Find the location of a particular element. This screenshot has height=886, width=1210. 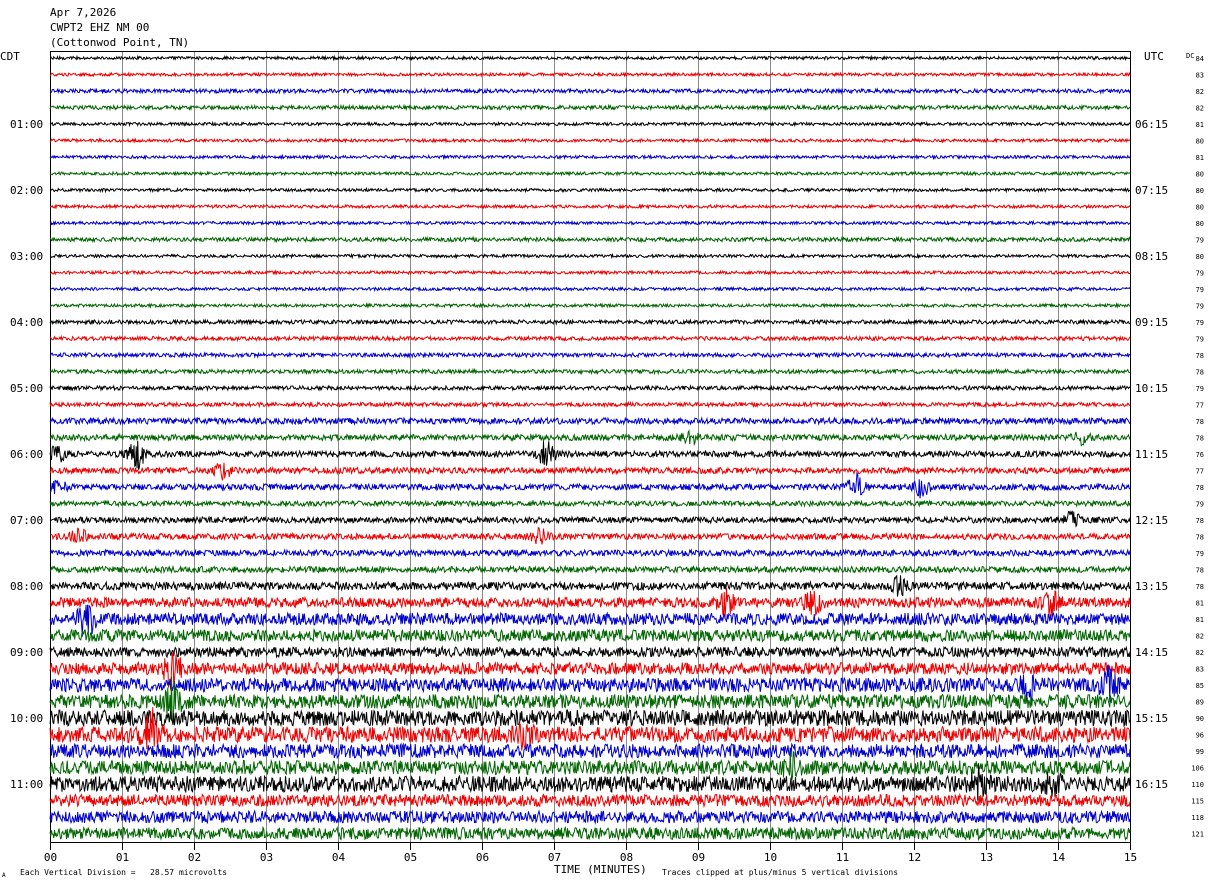

x-tick-label: 13 is located at coordinates (986, 857).